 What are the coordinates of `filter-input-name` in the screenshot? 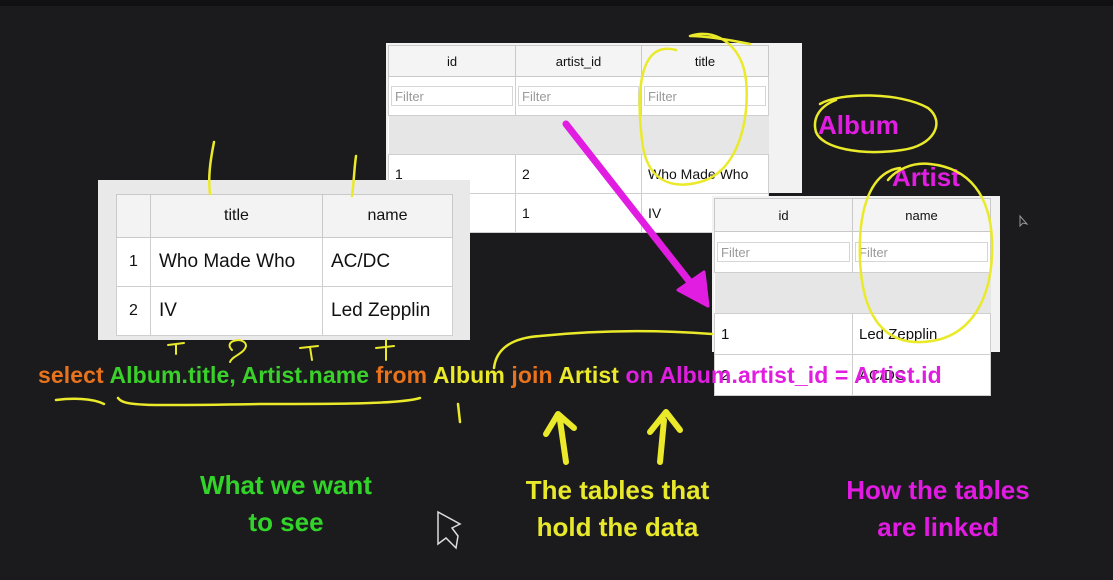 It's located at (921, 252).